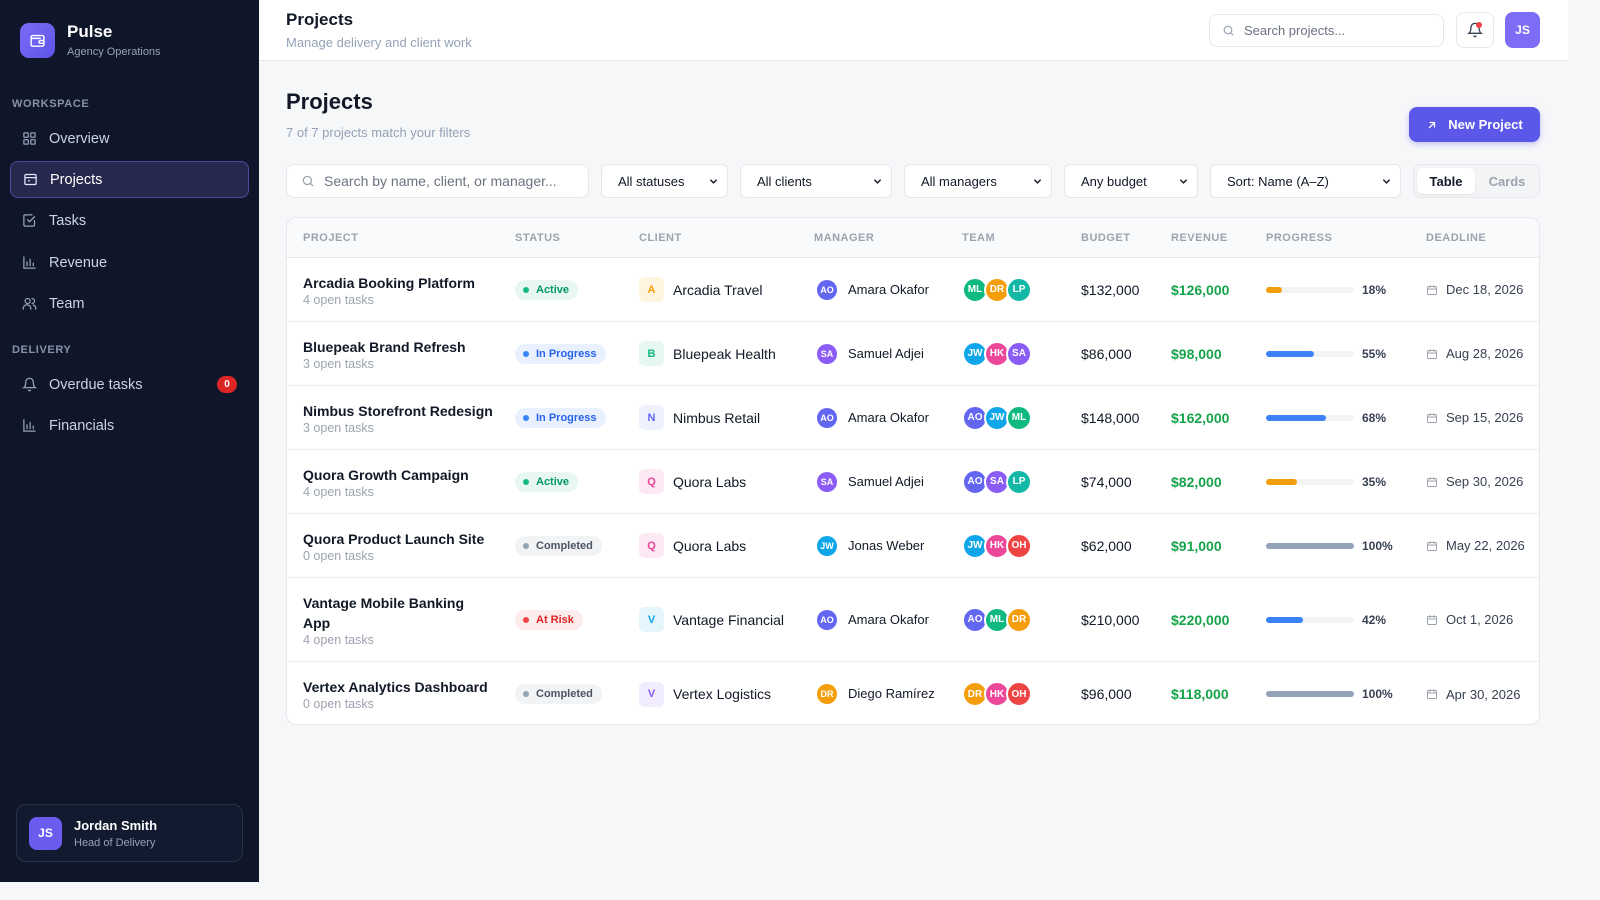 The image size is (1600, 900). I want to click on deadline-date: May 22, 2026, so click(1485, 545).